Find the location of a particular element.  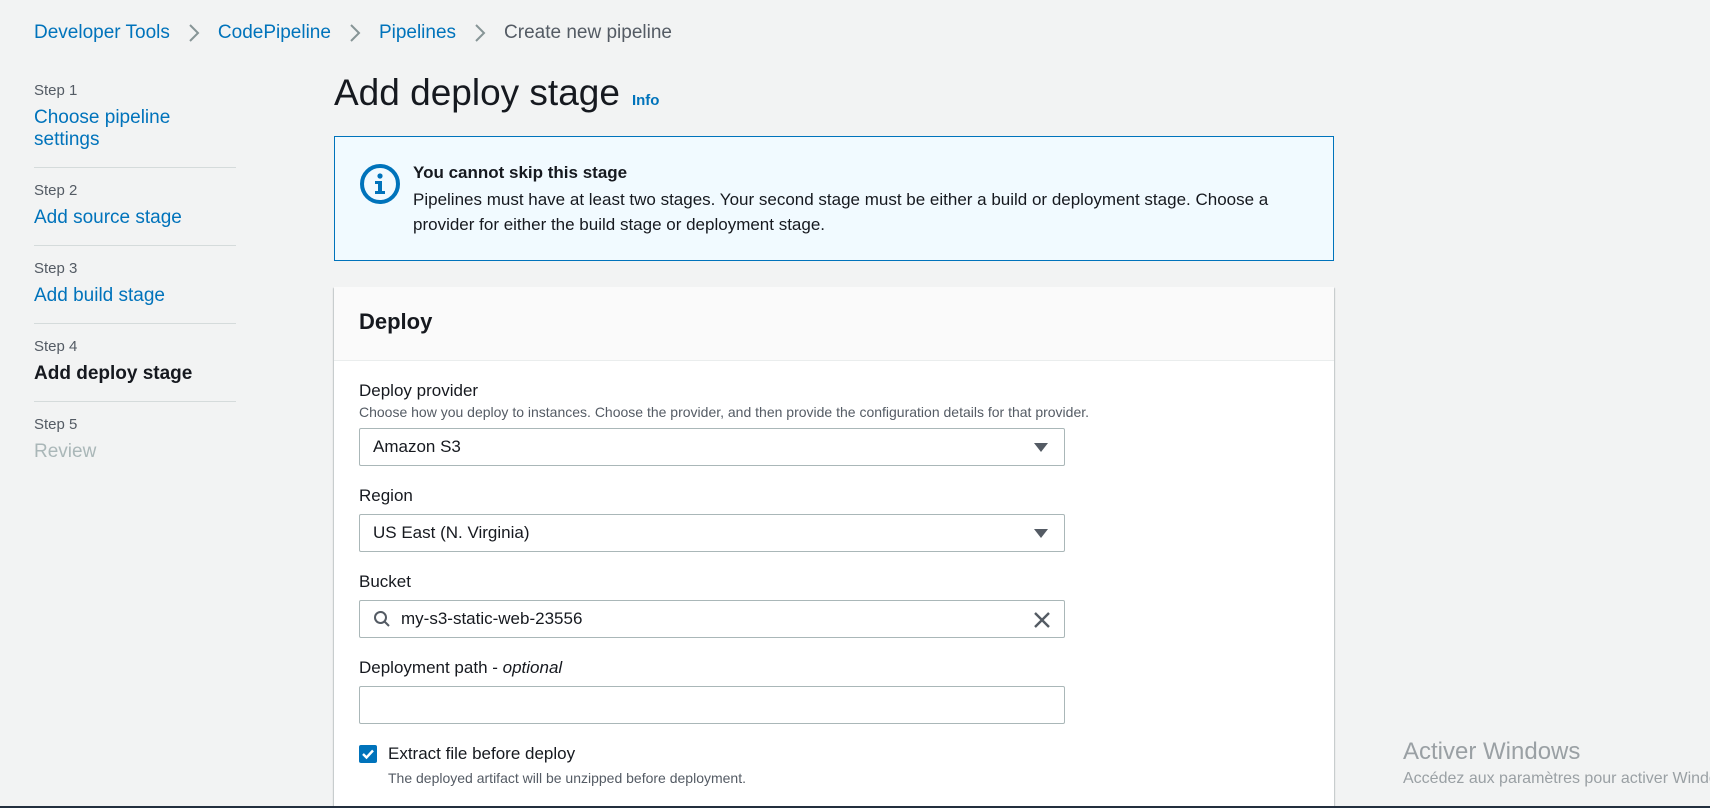

breadcrumb-pipelines: Pipelines is located at coordinates (417, 33).